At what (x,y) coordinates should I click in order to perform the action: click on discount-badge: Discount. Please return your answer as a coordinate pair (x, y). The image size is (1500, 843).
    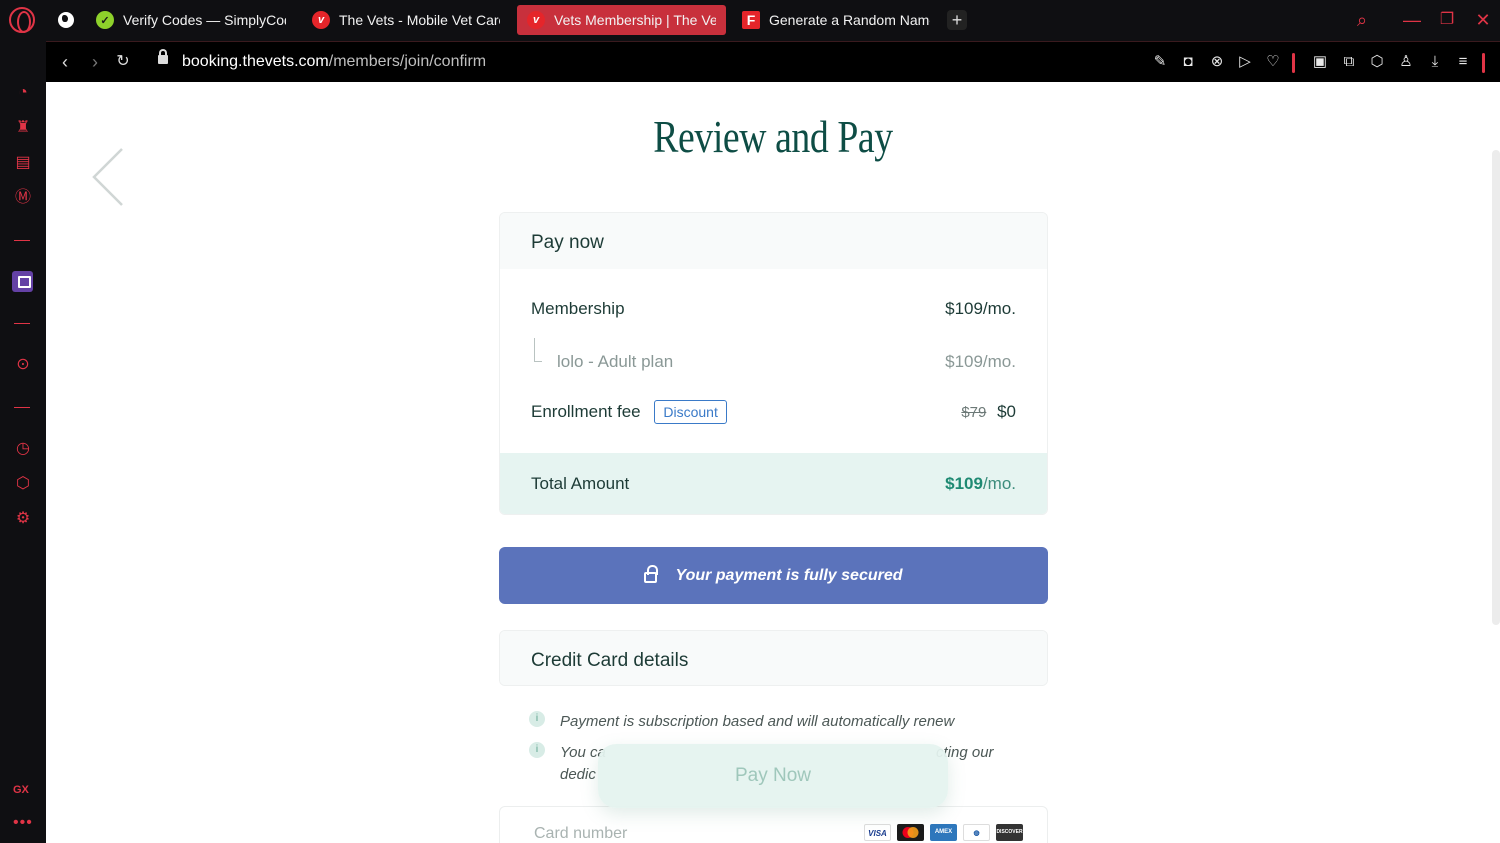
    Looking at the image, I should click on (690, 412).